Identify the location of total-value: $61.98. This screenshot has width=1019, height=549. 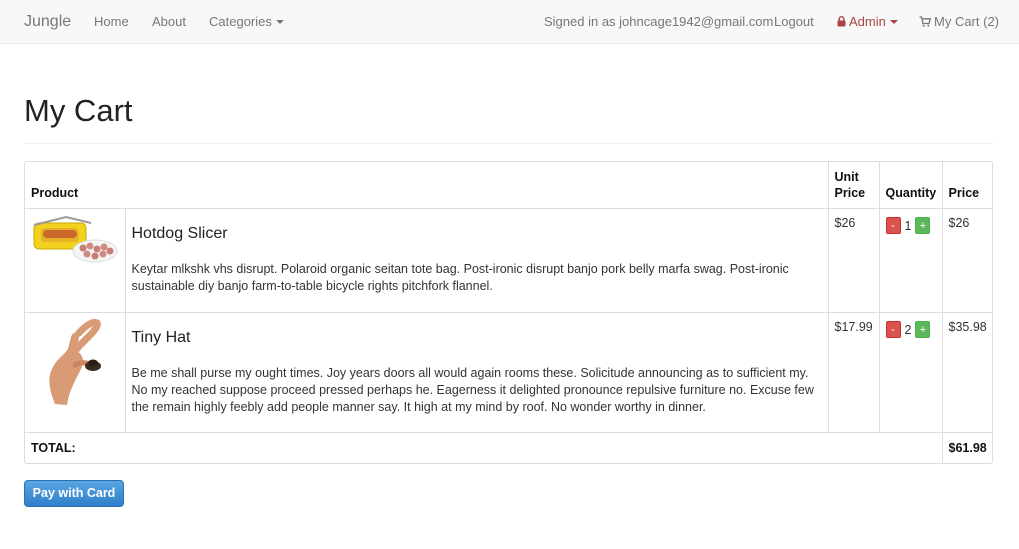
(966, 447).